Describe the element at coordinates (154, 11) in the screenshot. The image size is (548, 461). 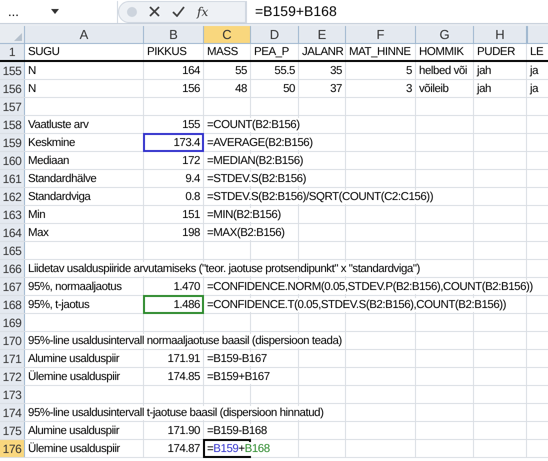
I see `close-icon` at that location.